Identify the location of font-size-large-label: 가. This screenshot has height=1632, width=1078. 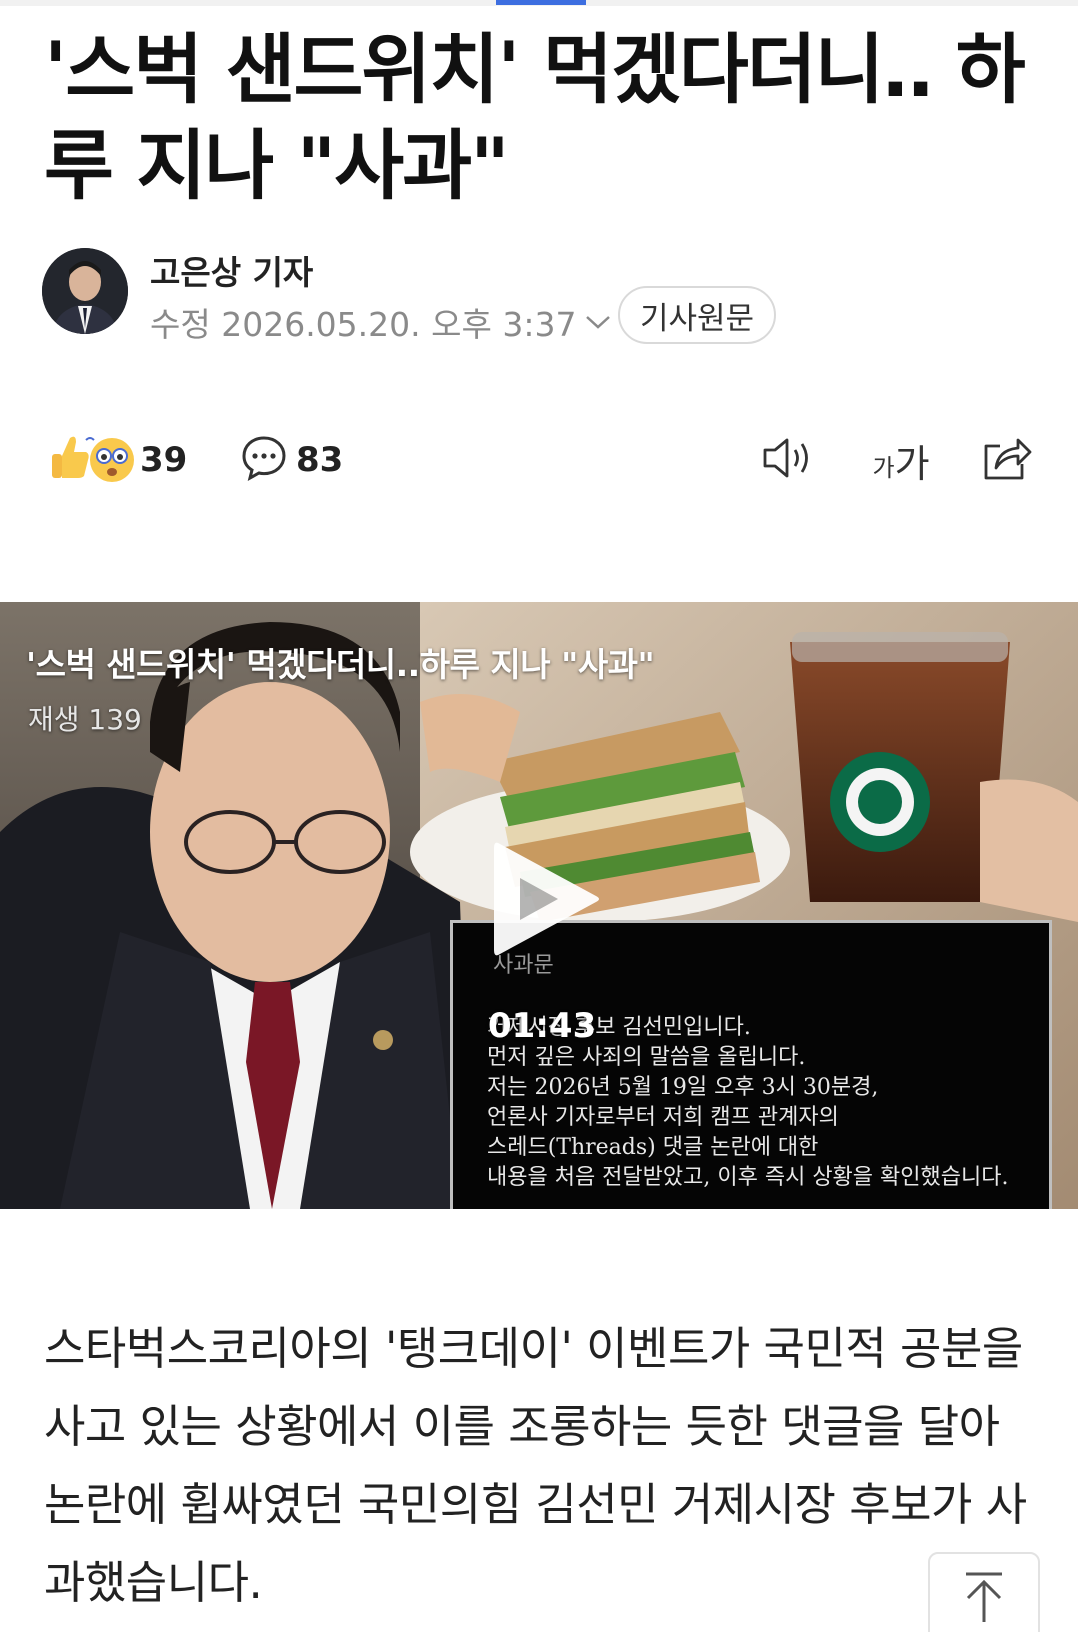
(912, 463).